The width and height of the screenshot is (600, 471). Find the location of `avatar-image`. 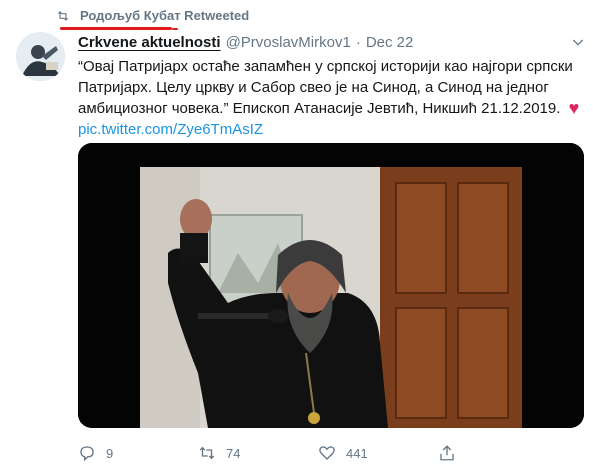

avatar-image is located at coordinates (40, 56).